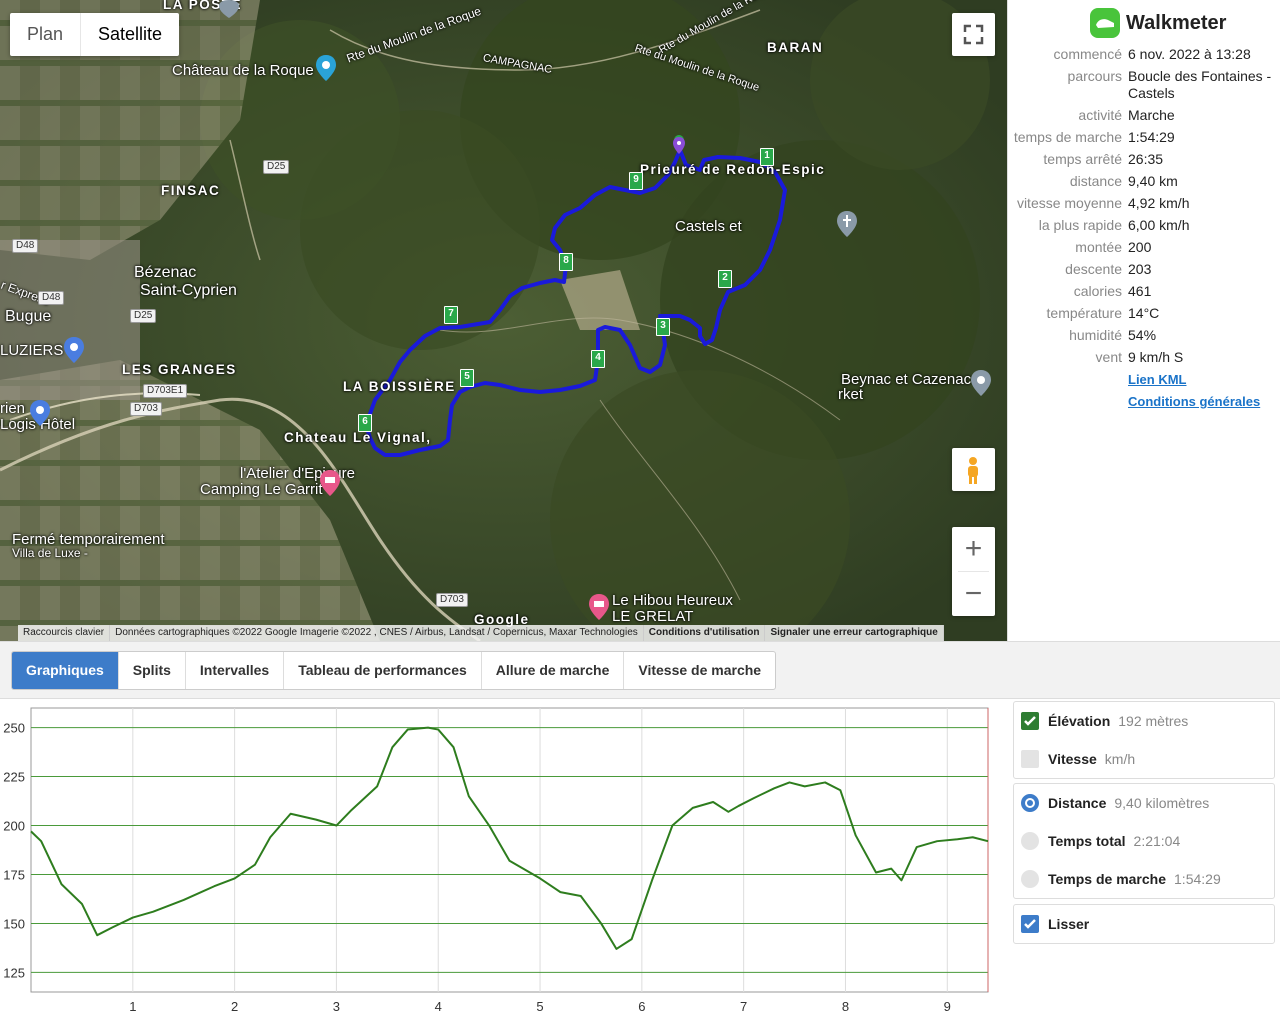 The height and width of the screenshot is (1028, 1280). Describe the element at coordinates (973, 34) in the screenshot. I see `fullscreen-button` at that location.